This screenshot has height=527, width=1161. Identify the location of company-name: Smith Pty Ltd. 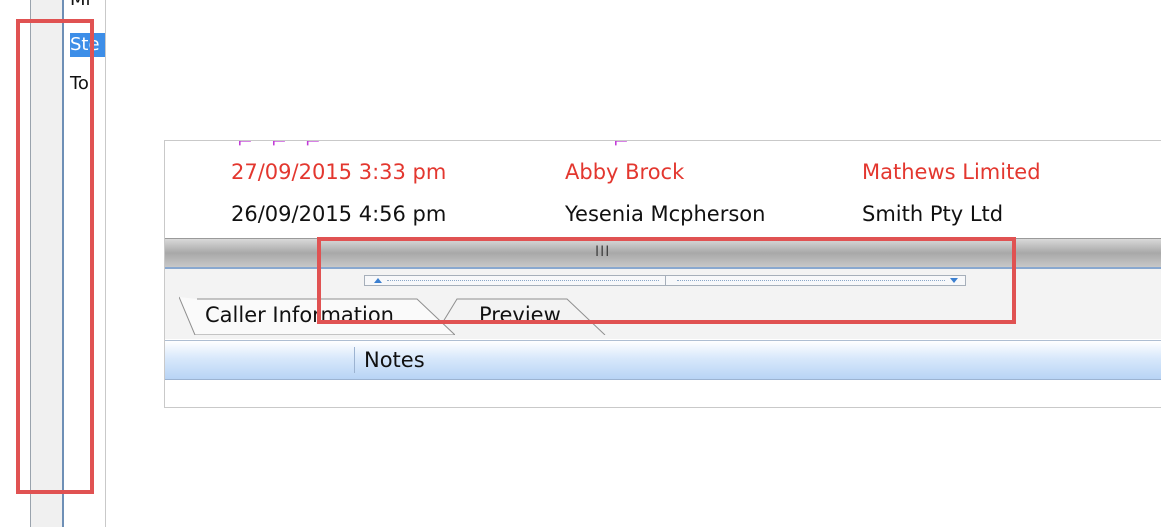
(933, 214).